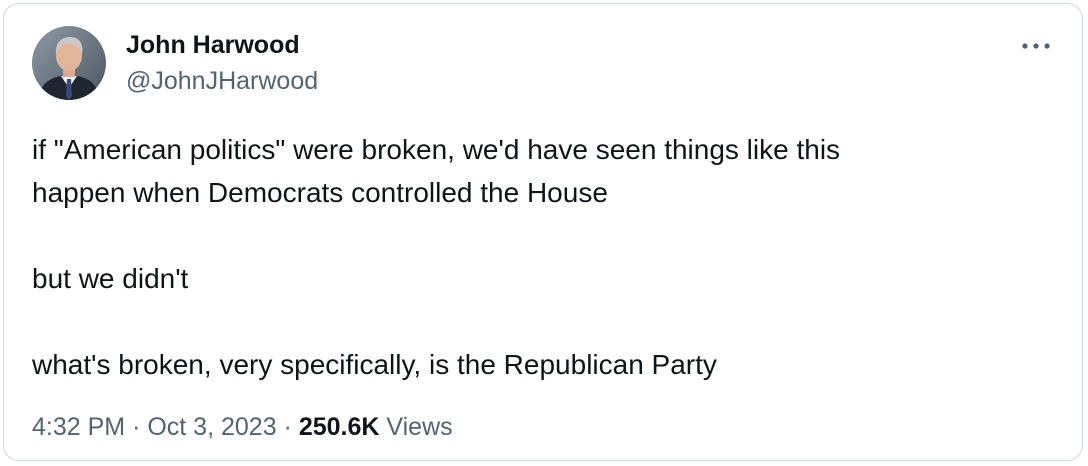 This screenshot has width=1088, height=466. Describe the element at coordinates (212, 427) in the screenshot. I see `tweet-date: Oct 3, 2023` at that location.